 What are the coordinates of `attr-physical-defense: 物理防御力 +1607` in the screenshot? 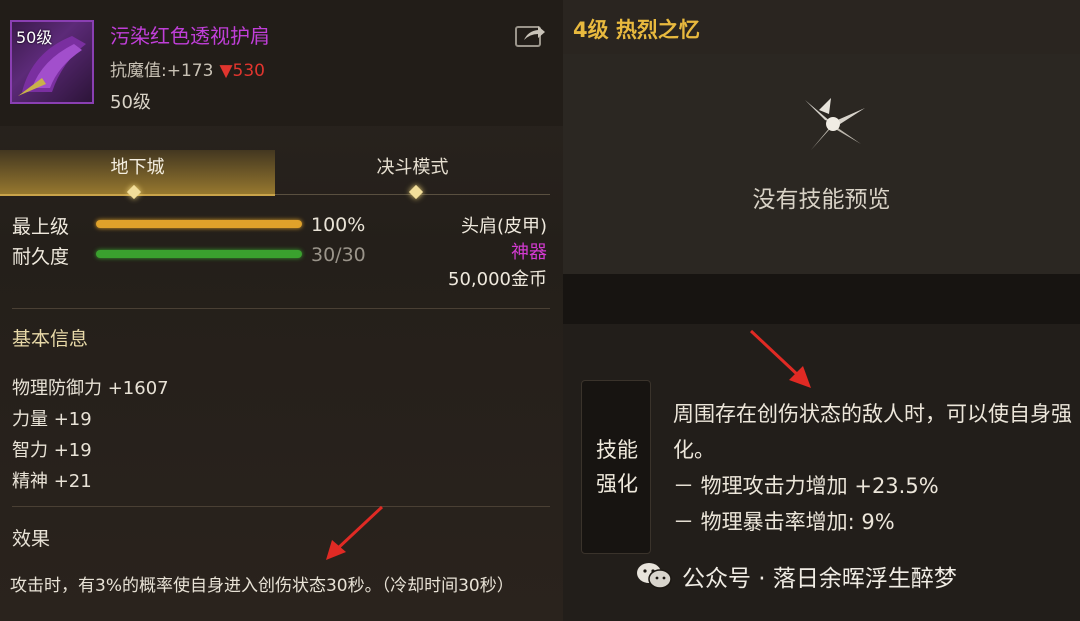 It's located at (90, 388).